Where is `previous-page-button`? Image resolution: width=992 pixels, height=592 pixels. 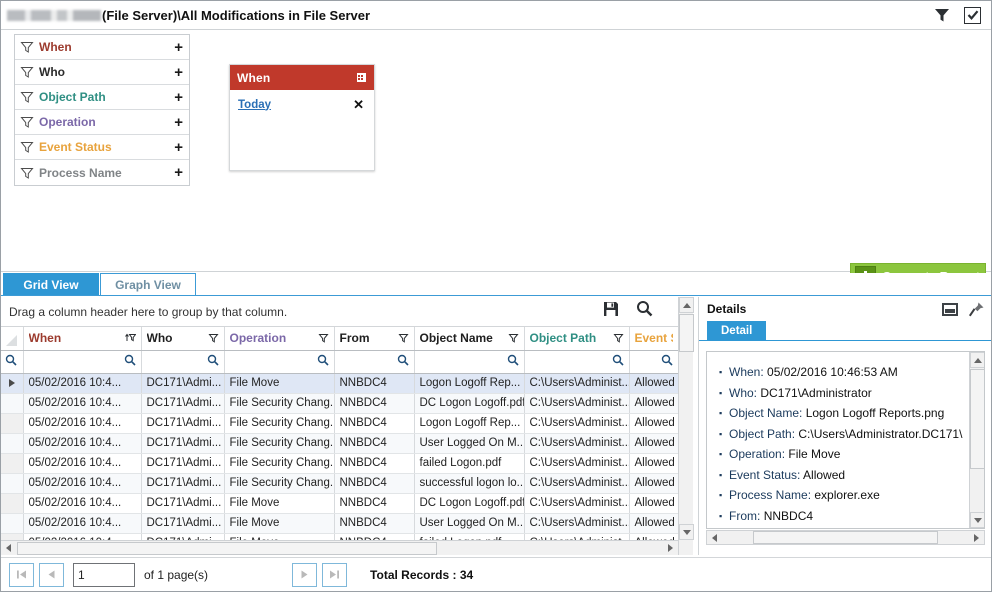
previous-page-button is located at coordinates (51, 574).